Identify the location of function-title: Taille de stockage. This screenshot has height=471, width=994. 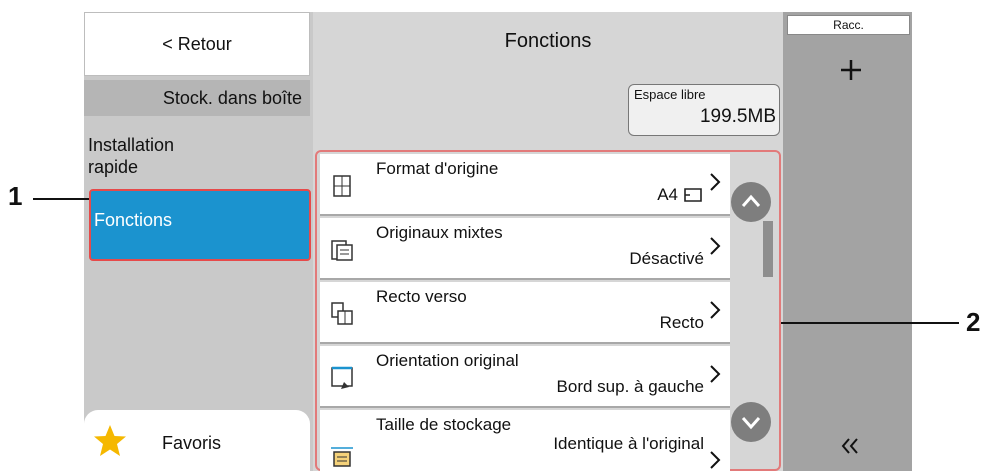
(444, 424).